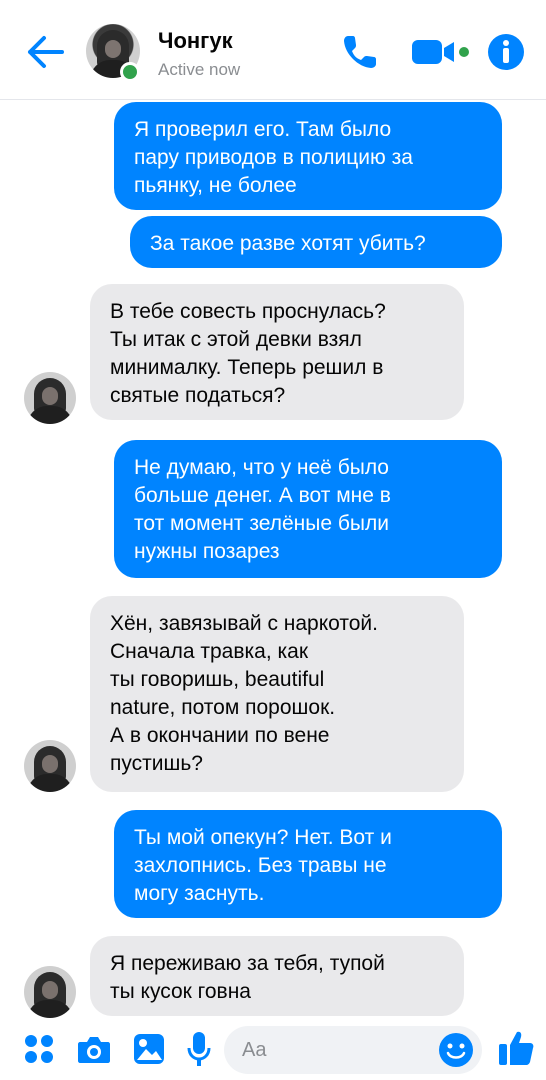  What do you see at coordinates (199, 1049) in the screenshot?
I see `microphone-icon` at bounding box center [199, 1049].